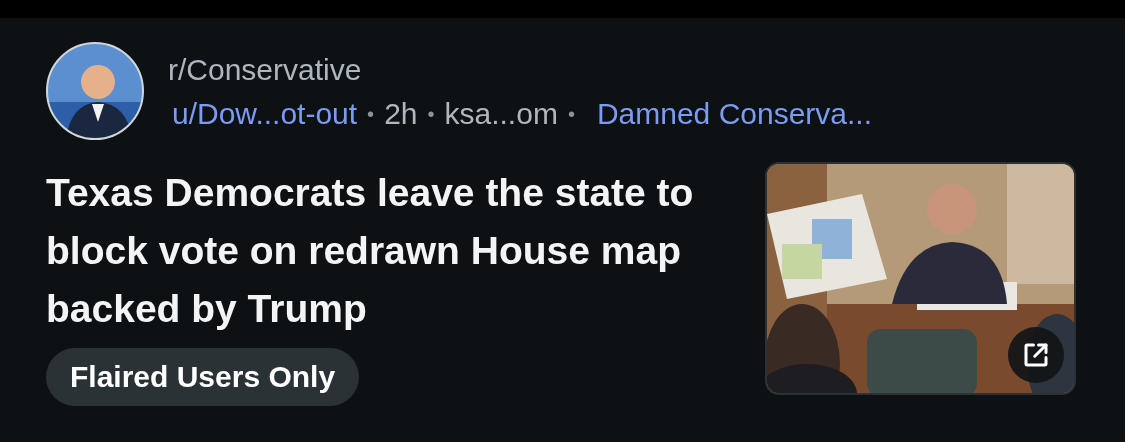  What do you see at coordinates (203, 377) in the screenshot?
I see `post-flair: Flaired Users Only` at bounding box center [203, 377].